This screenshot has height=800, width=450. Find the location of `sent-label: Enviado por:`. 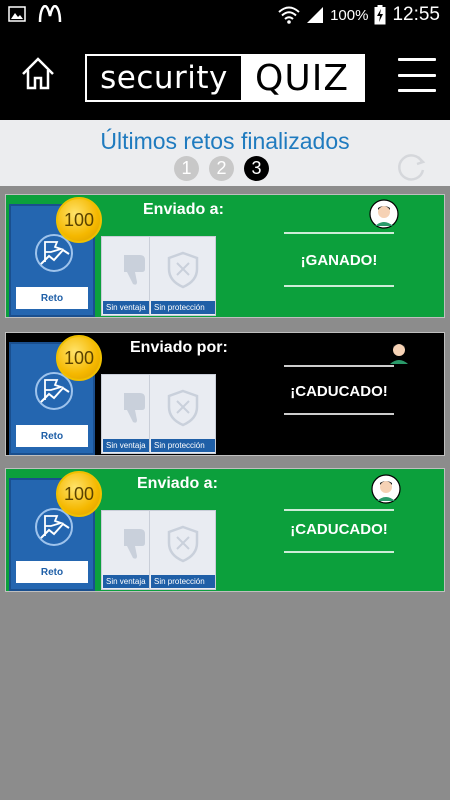

sent-label: Enviado por: is located at coordinates (179, 347).